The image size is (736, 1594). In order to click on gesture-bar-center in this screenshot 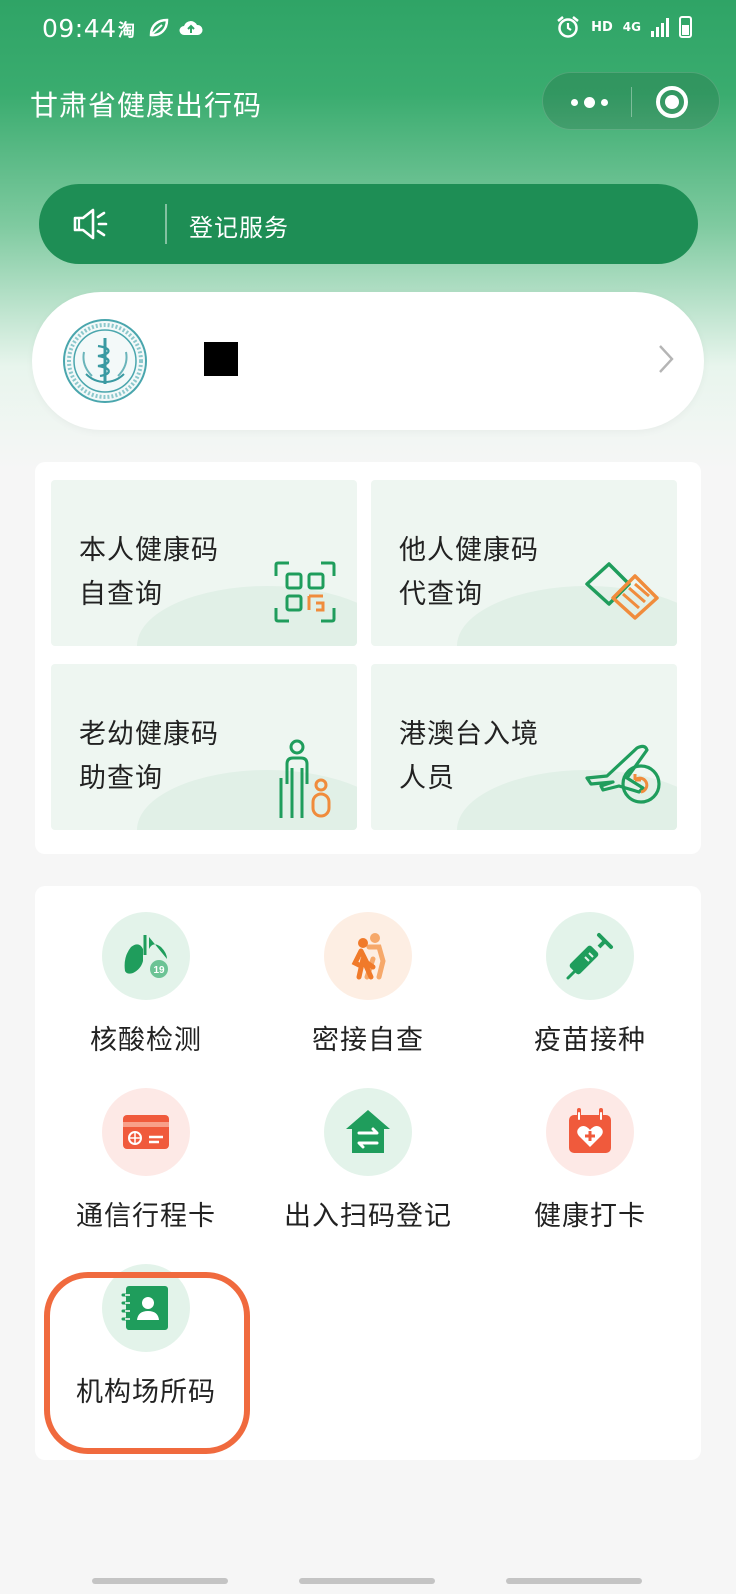, I will do `click(367, 1581)`.